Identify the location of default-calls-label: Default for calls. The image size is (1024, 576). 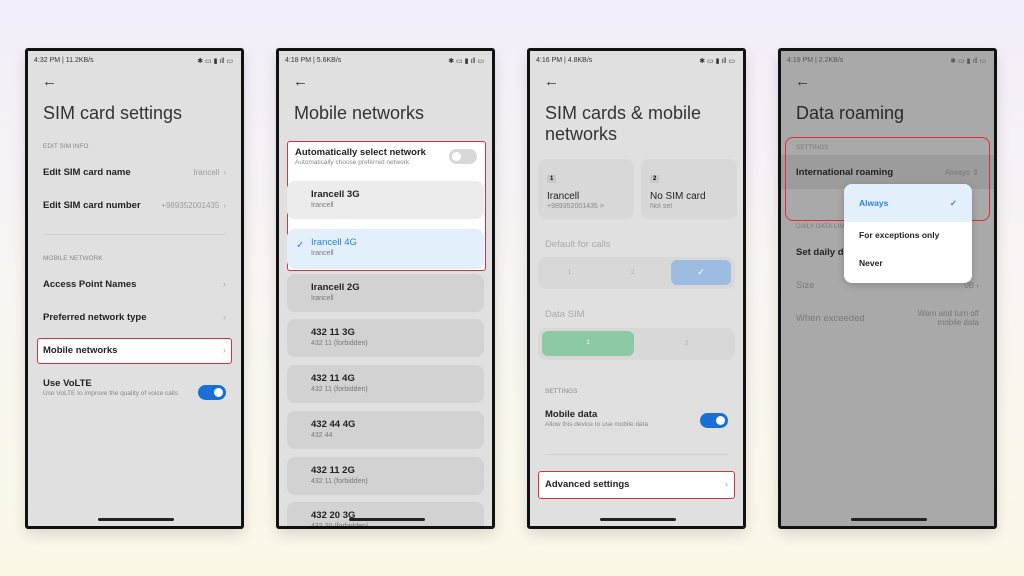
(578, 244).